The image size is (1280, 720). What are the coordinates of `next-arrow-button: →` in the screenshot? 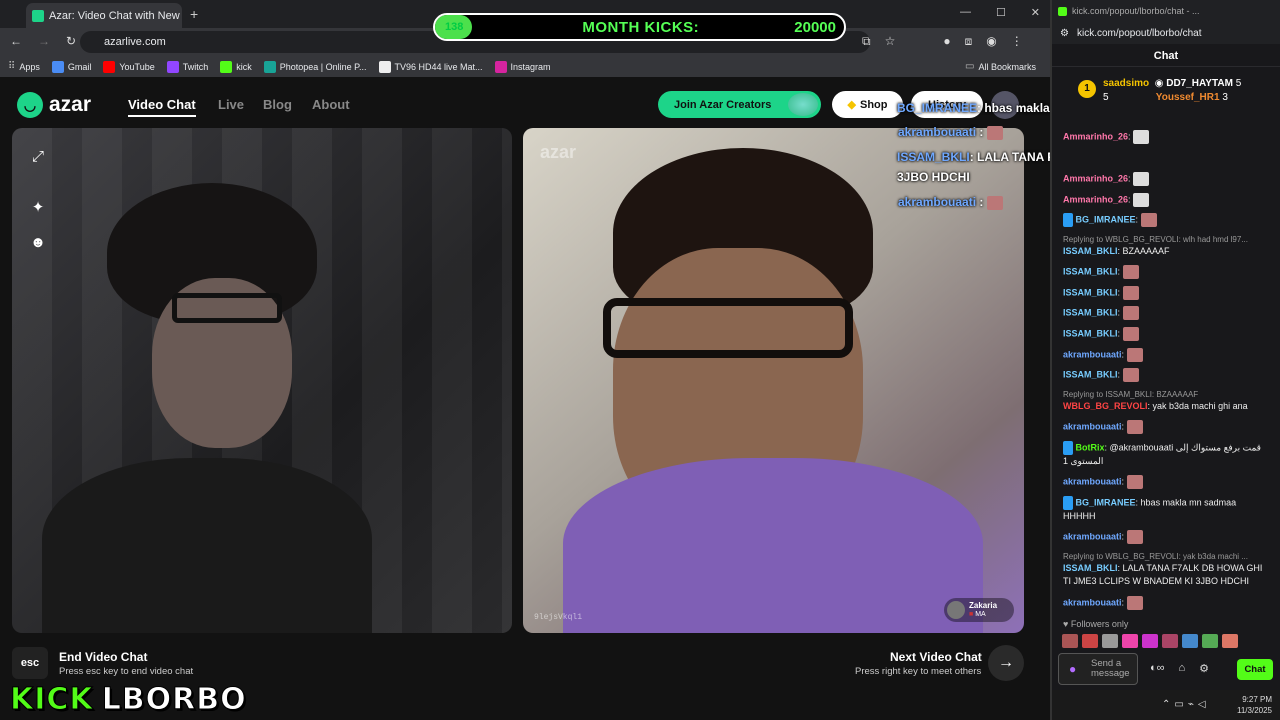 It's located at (1006, 663).